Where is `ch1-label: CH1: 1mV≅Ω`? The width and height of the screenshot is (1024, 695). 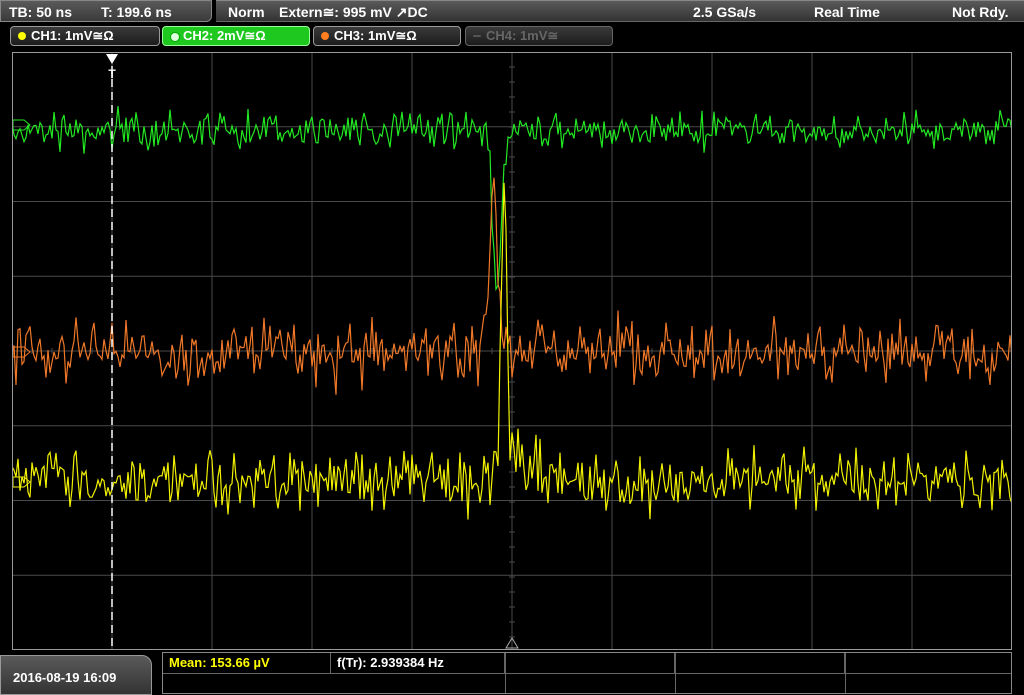
ch1-label: CH1: 1mV≅Ω is located at coordinates (72, 35).